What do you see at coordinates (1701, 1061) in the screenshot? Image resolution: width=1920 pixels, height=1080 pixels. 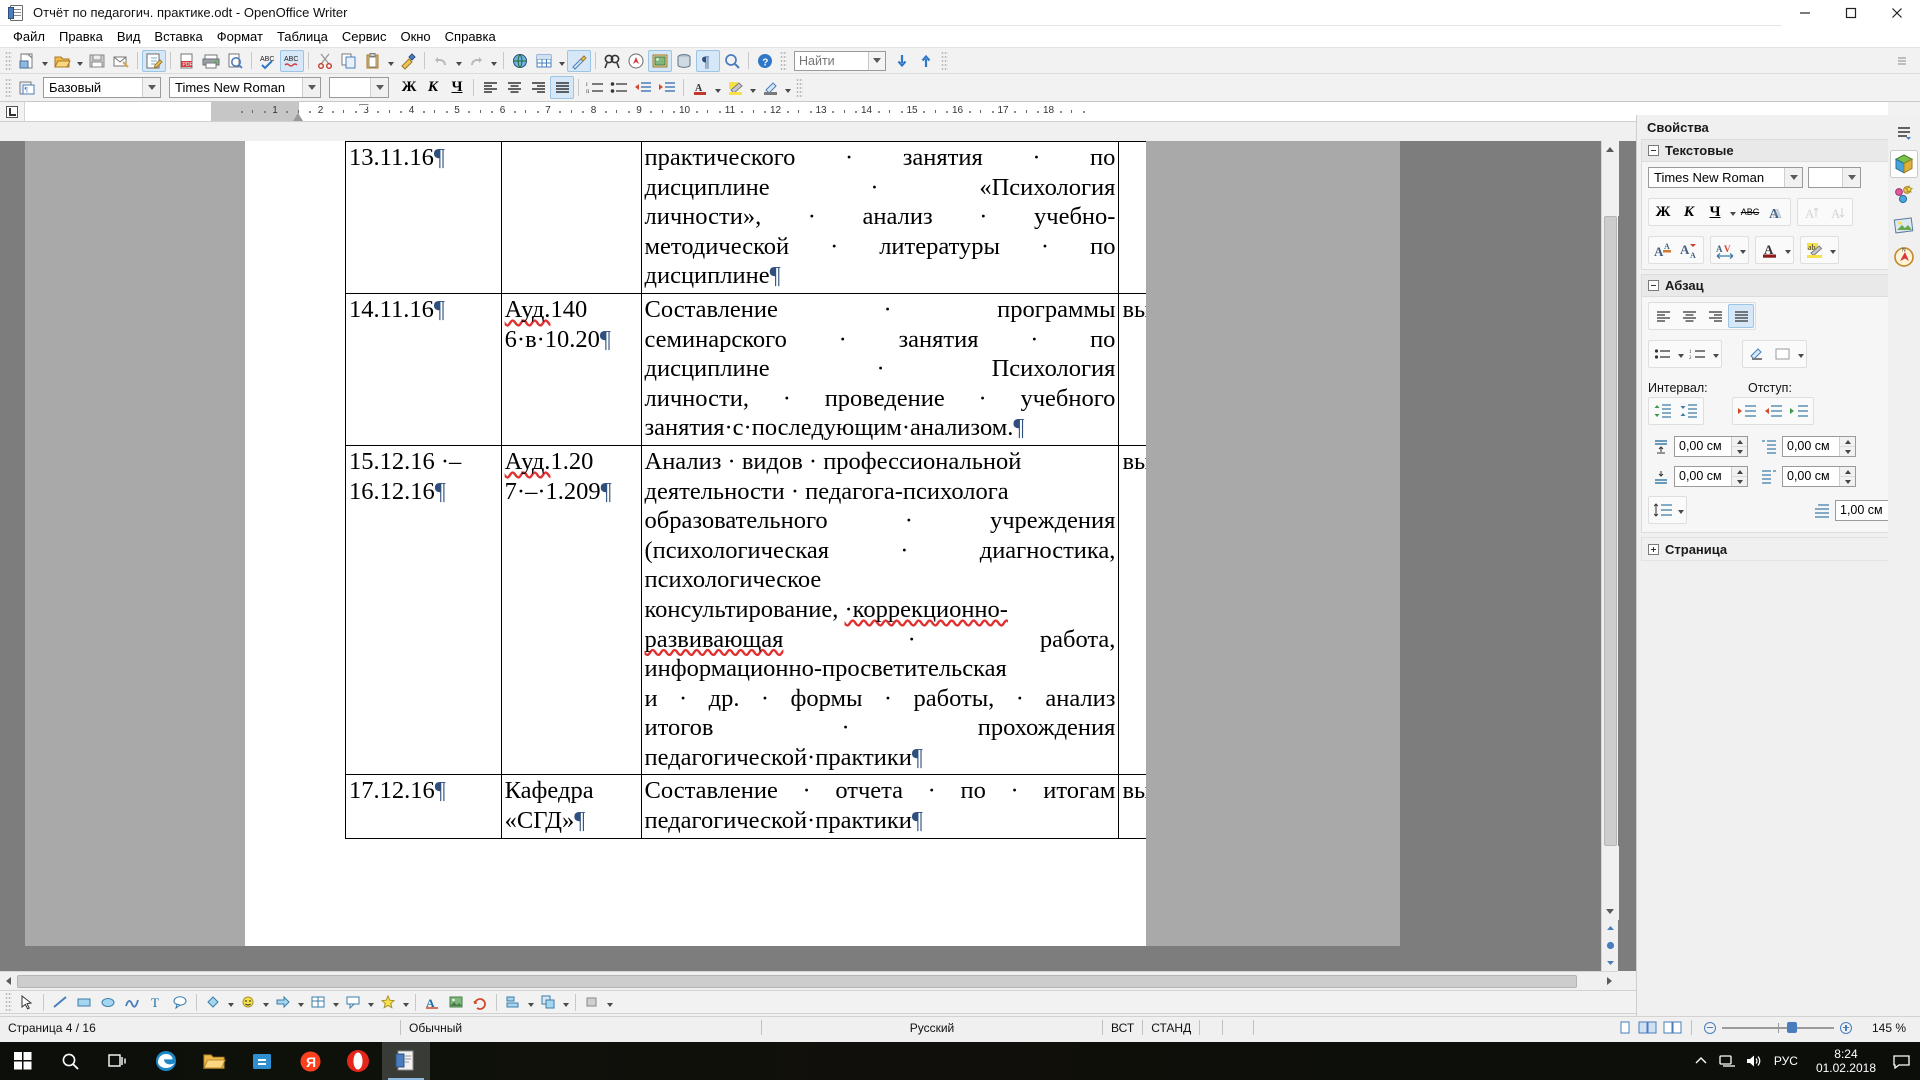 I see `chevron-up-icon` at bounding box center [1701, 1061].